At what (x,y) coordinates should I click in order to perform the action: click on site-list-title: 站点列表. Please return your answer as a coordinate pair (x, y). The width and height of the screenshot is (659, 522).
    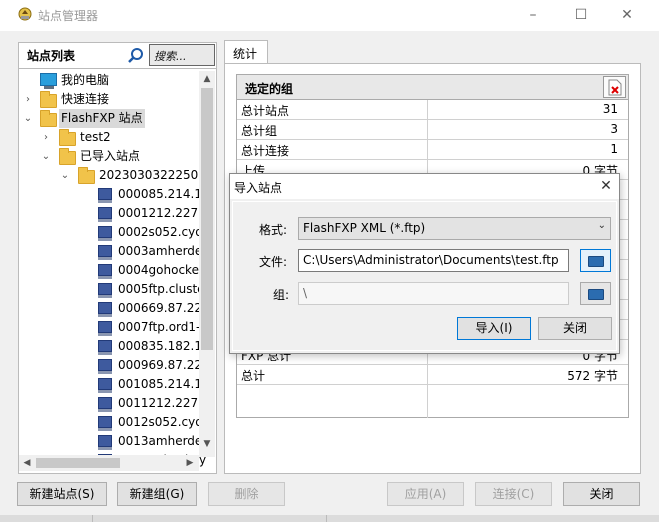
    Looking at the image, I should click on (51, 56).